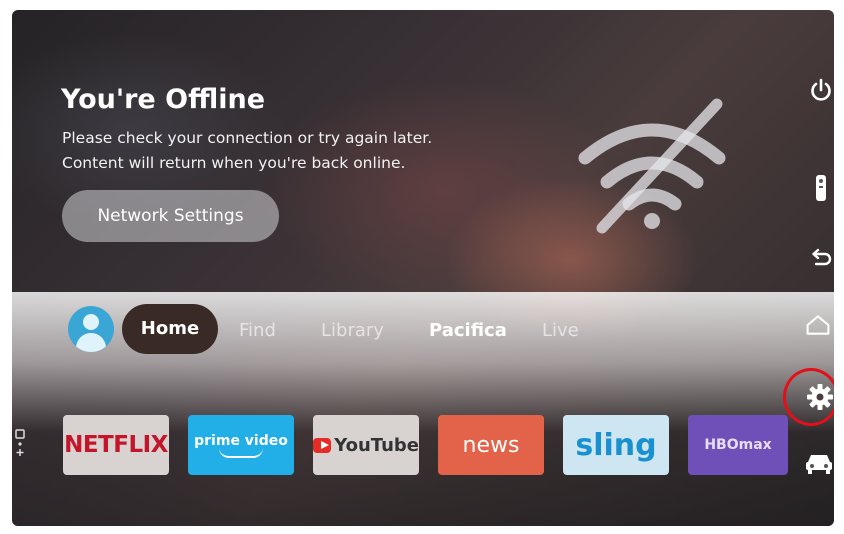 The height and width of the screenshot is (534, 844). Describe the element at coordinates (652, 166) in the screenshot. I see `wifi-off-icon` at that location.